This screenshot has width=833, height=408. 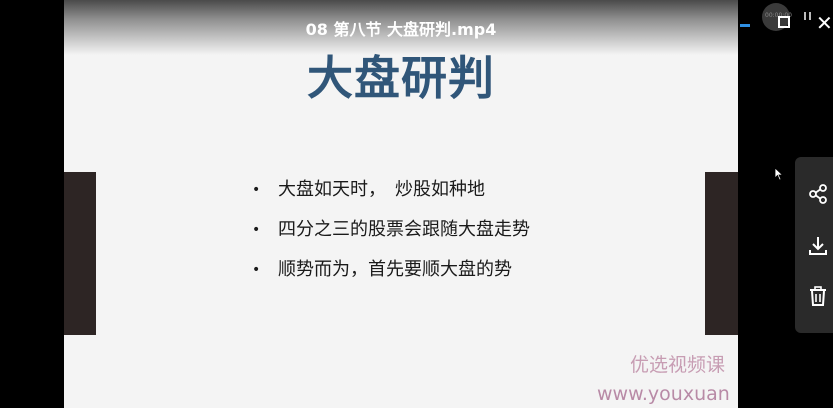 What do you see at coordinates (401, 29) in the screenshot?
I see `video-title: 08 第八节 大盘研判.mp4` at bounding box center [401, 29].